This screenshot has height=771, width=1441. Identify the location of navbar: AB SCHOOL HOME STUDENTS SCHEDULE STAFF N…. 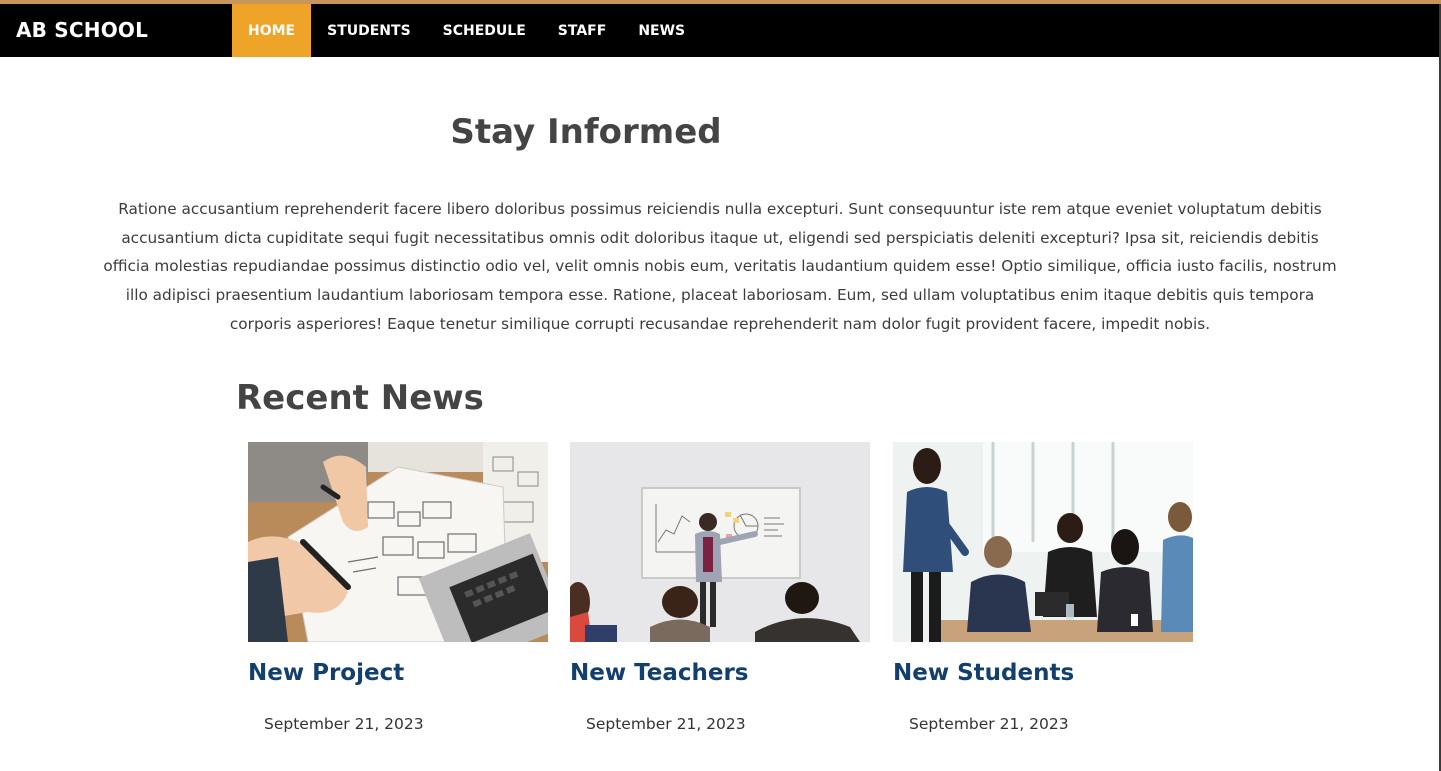
(720, 30).